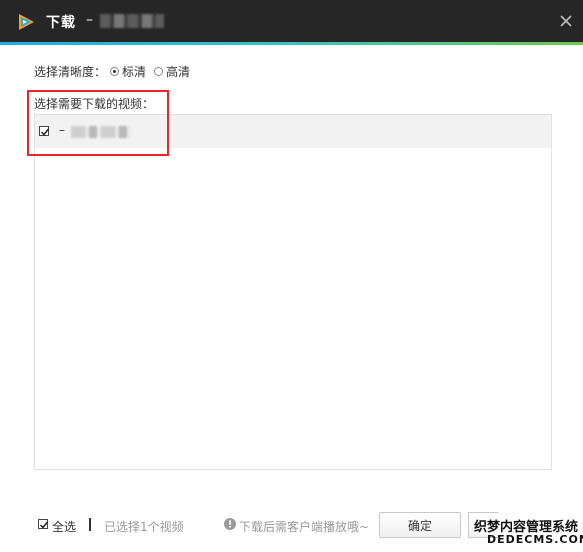  I want to click on resolution-label: 选择清晰度：, so click(70, 71).